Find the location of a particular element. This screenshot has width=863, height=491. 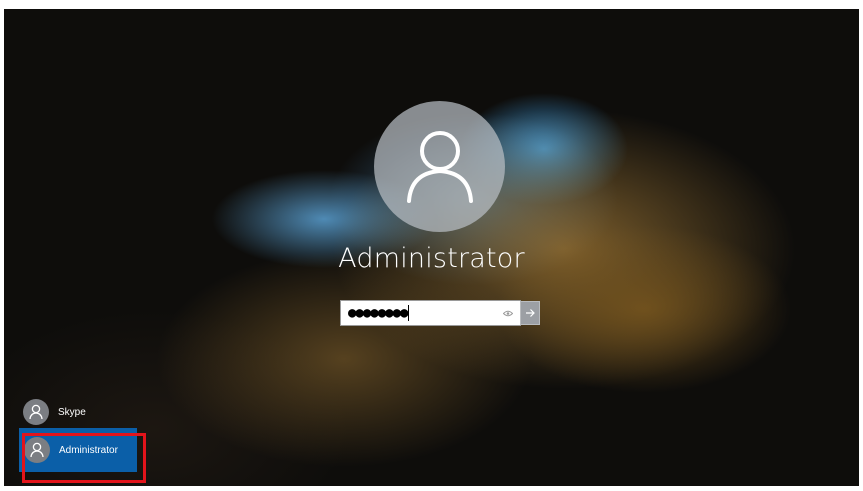

submit-button is located at coordinates (530, 313).